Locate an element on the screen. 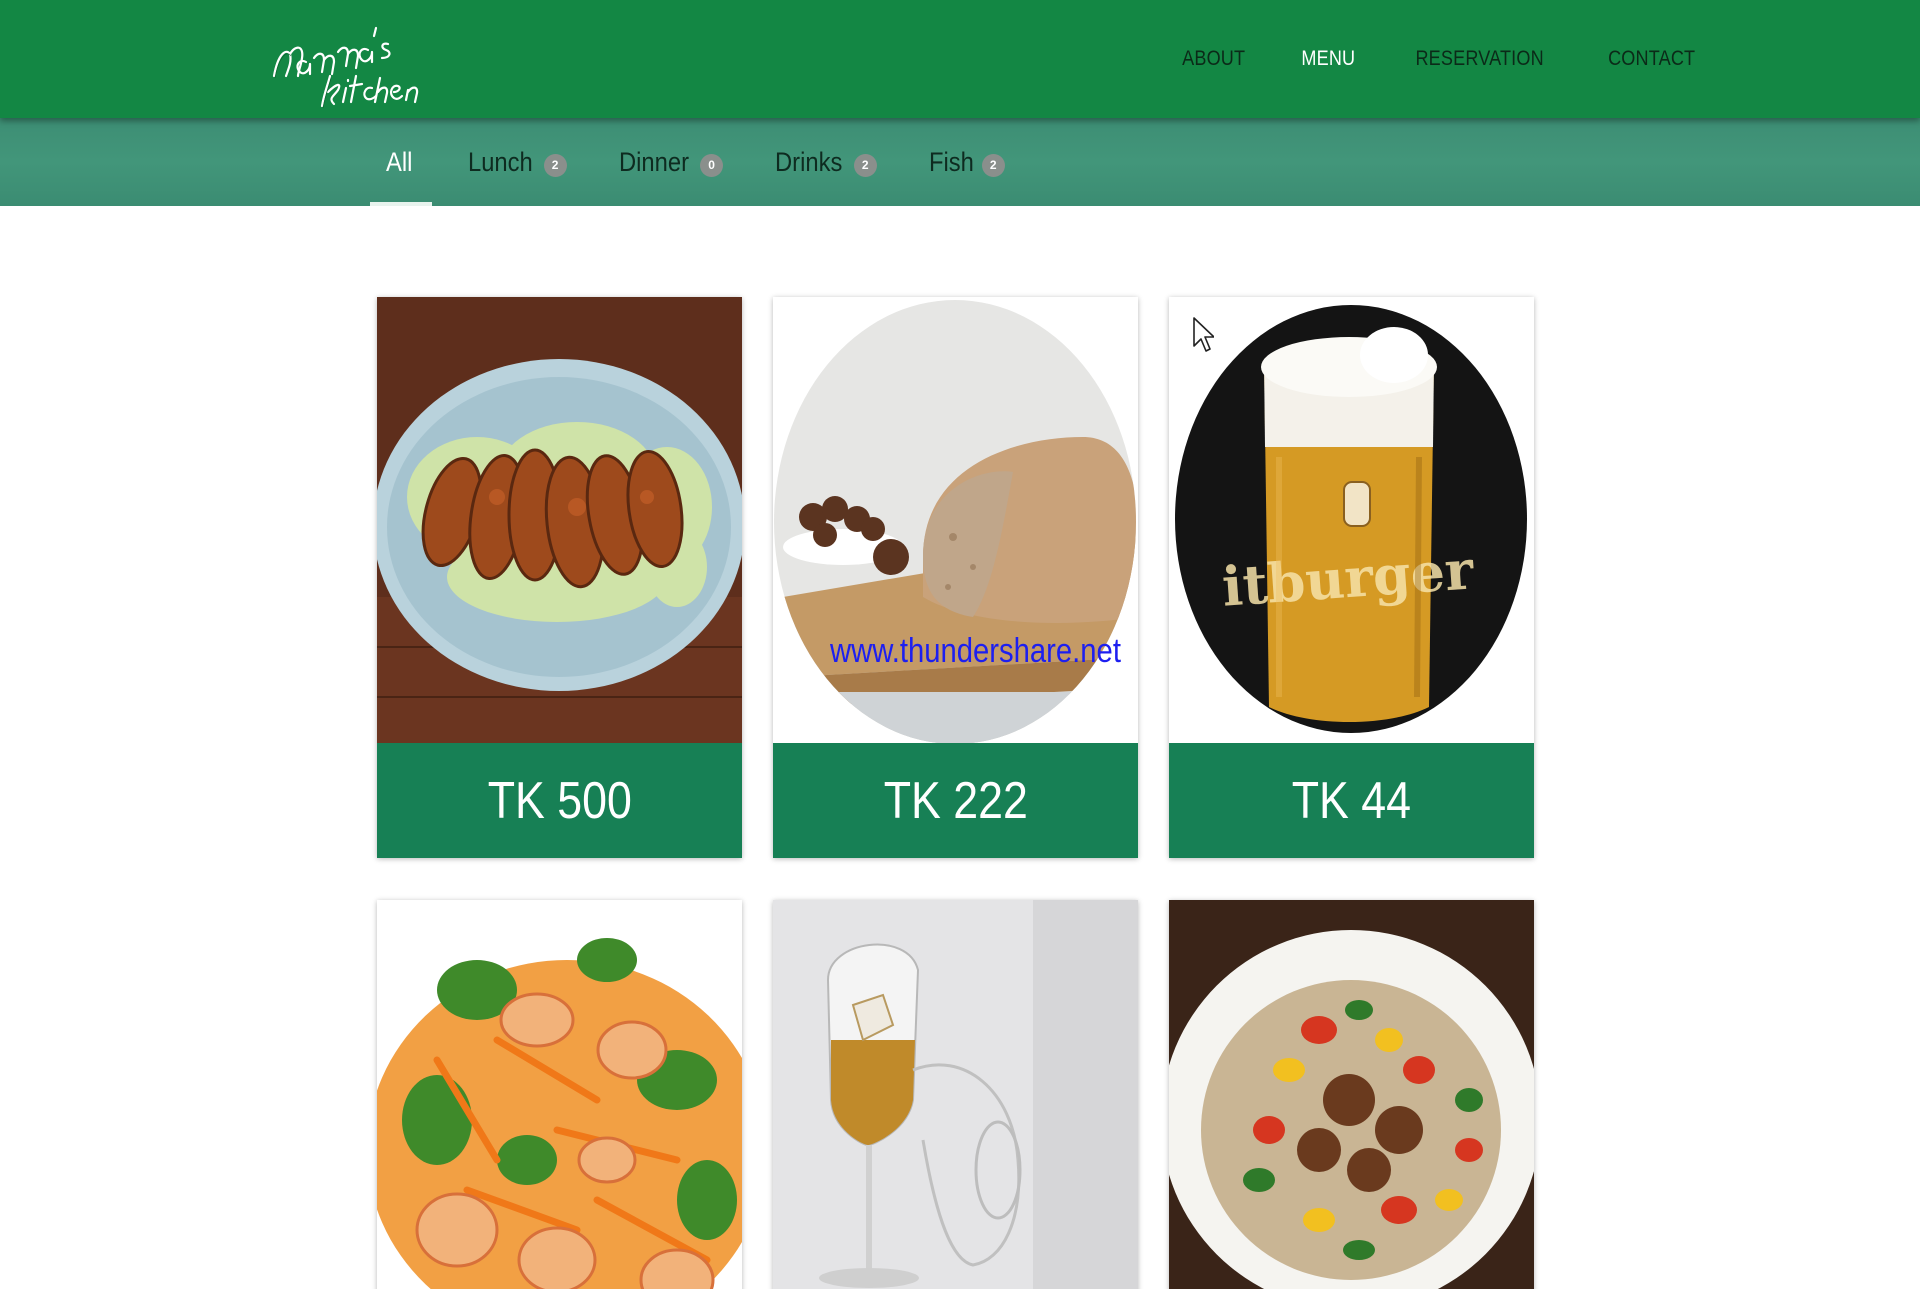 This screenshot has height=1289, width=1920. tab-label: All is located at coordinates (399, 161).